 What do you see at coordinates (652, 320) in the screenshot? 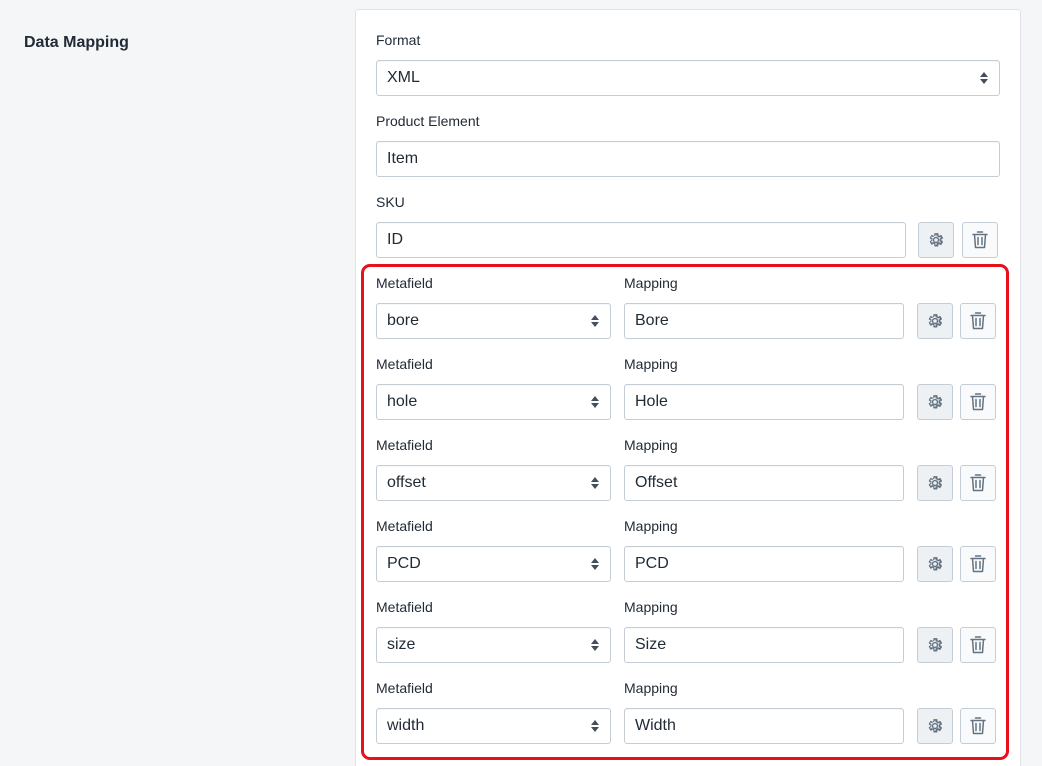
I see `mapping-value: Bore` at bounding box center [652, 320].